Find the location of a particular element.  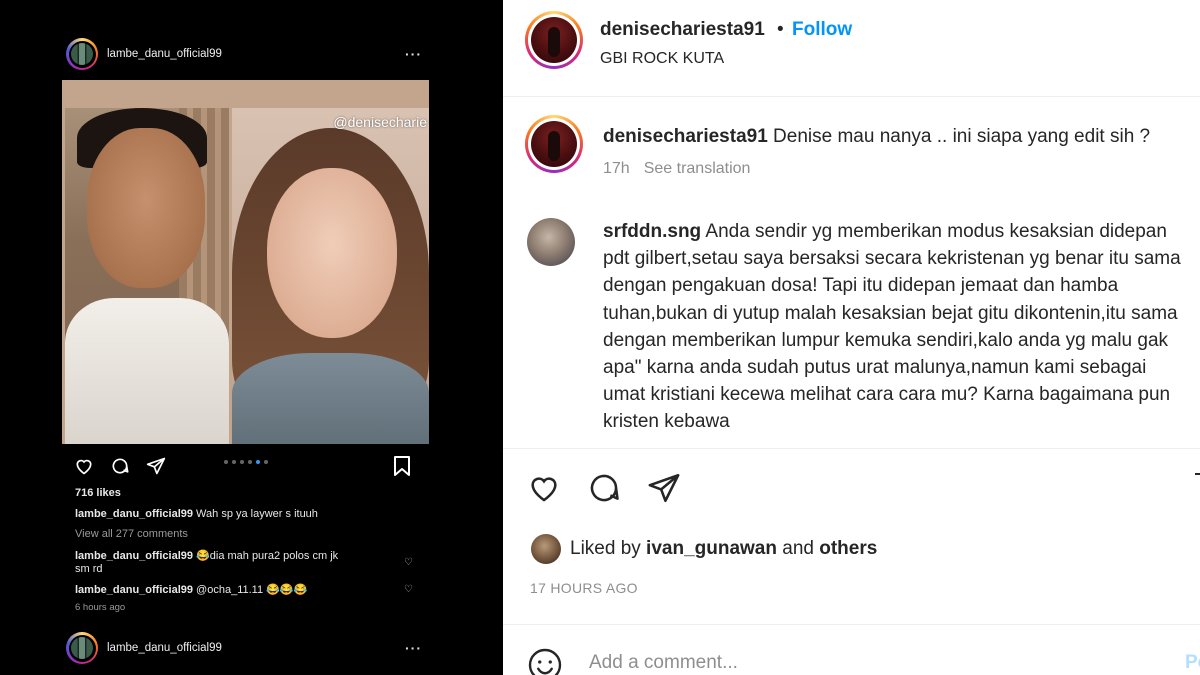

caption-username: denisechariesta91 is located at coordinates (685, 136).